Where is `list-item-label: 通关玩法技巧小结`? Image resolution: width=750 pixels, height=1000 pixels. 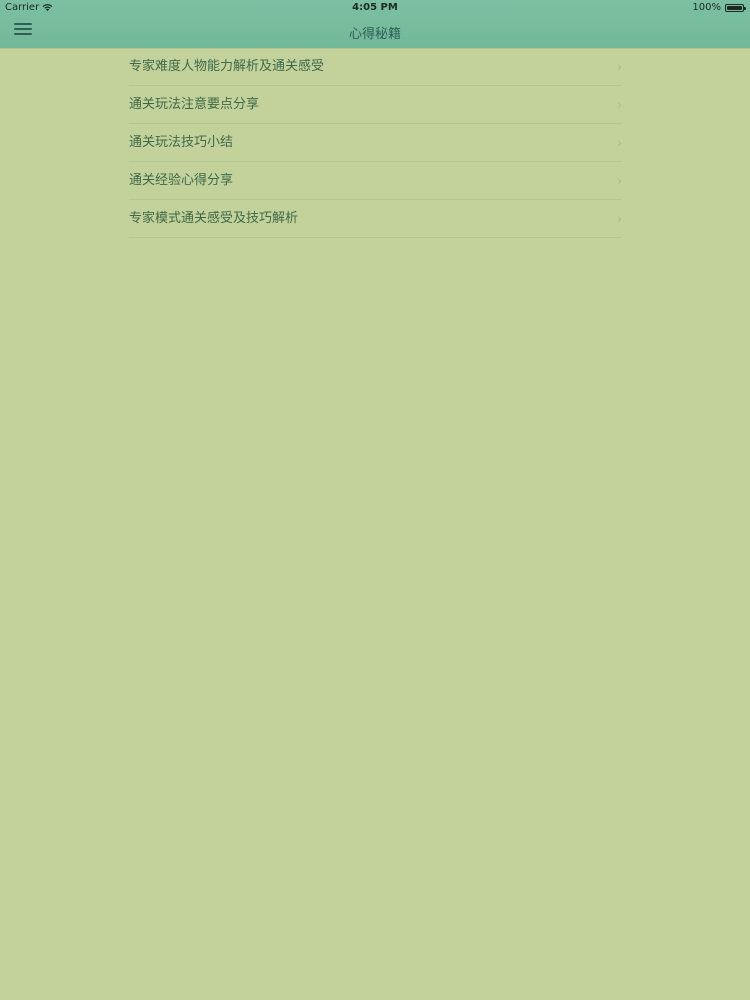 list-item-label: 通关玩法技巧小结 is located at coordinates (181, 142).